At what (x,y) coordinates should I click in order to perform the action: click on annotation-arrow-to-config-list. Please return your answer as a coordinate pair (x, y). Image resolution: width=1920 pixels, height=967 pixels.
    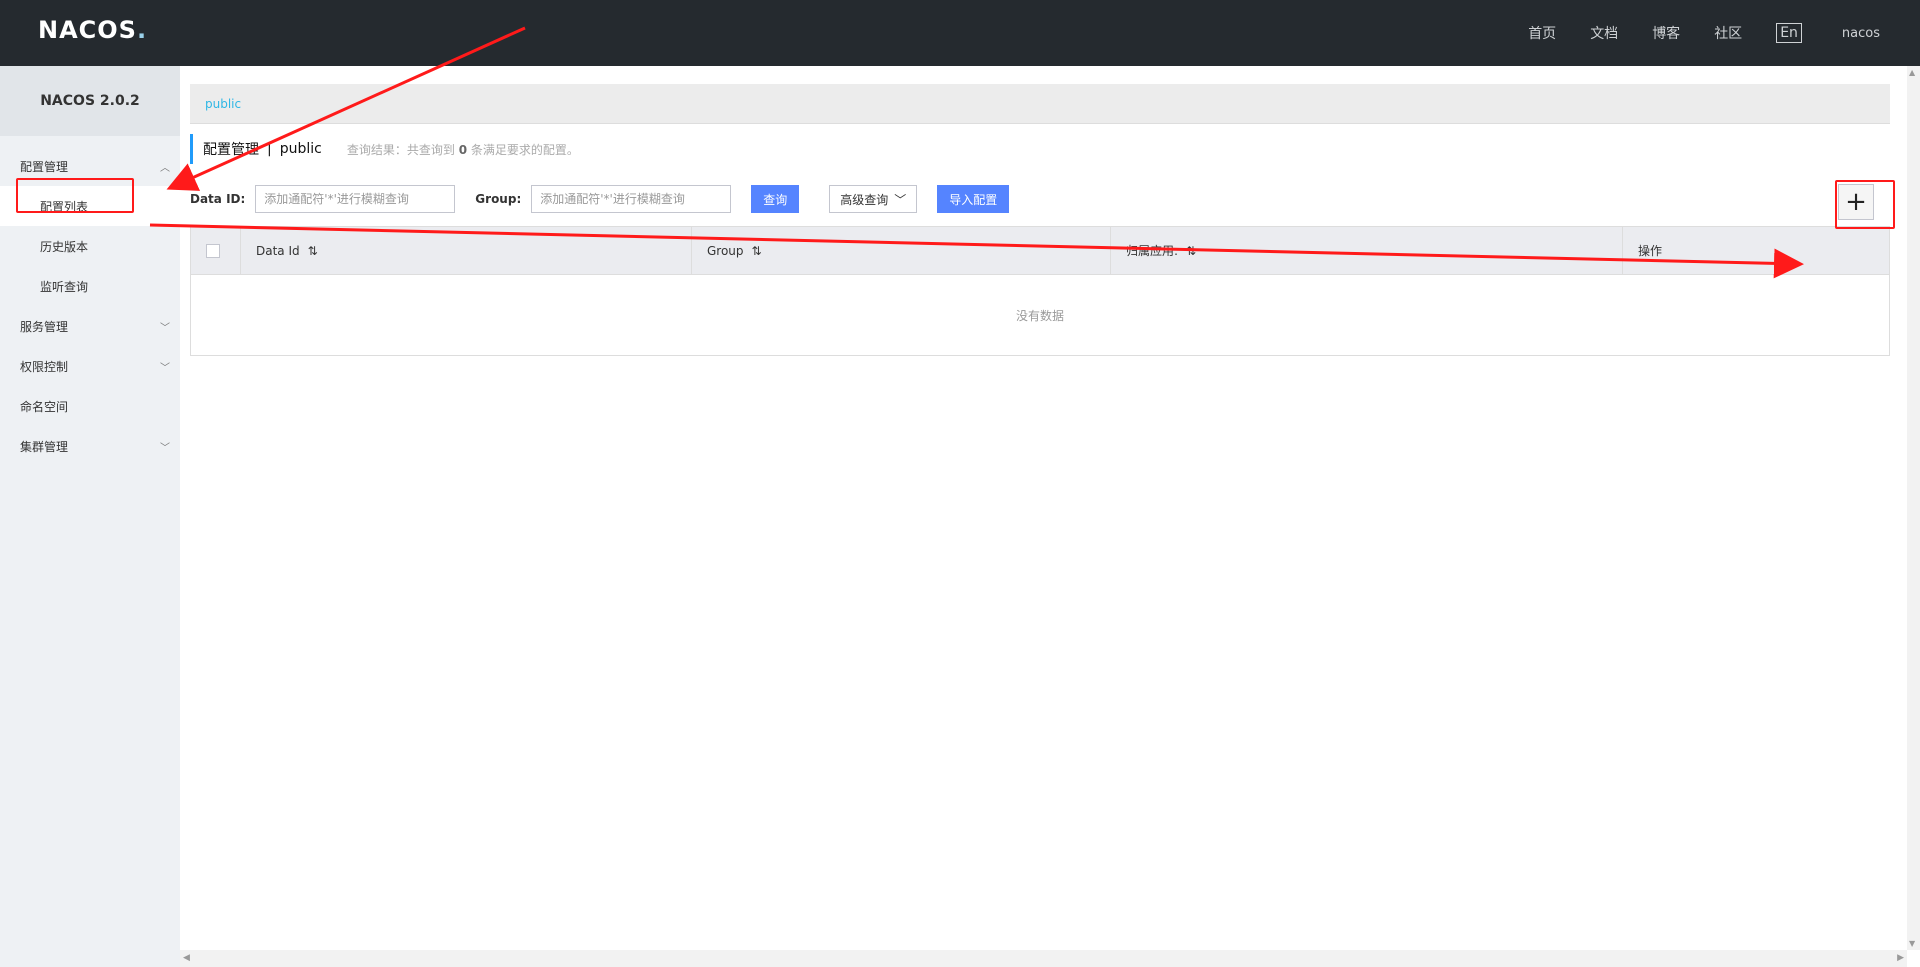
    Looking at the image, I should click on (346, 108).